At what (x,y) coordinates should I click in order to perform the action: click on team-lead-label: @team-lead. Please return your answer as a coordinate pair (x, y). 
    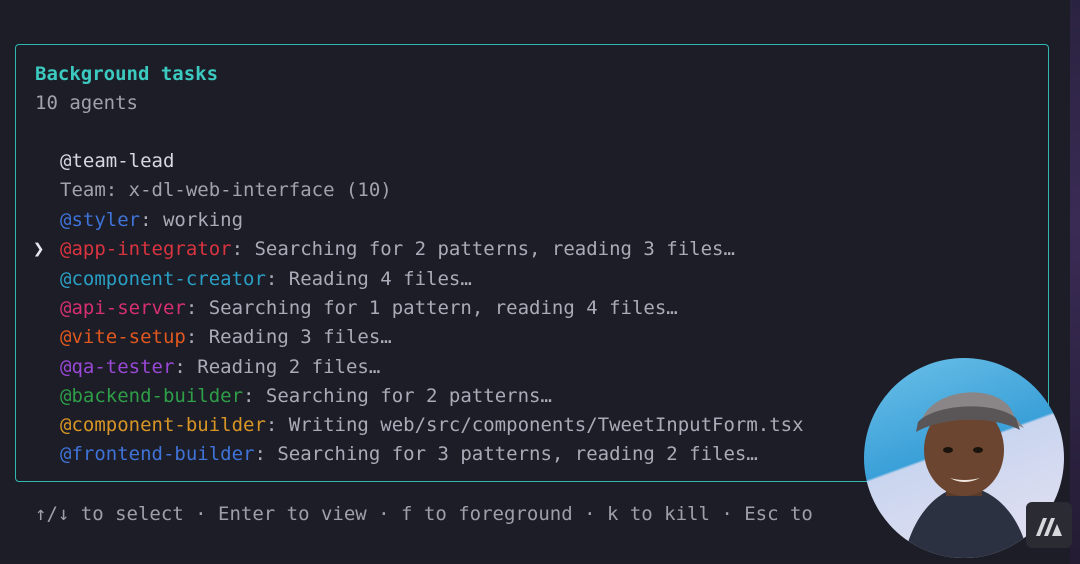
    Looking at the image, I should click on (117, 161).